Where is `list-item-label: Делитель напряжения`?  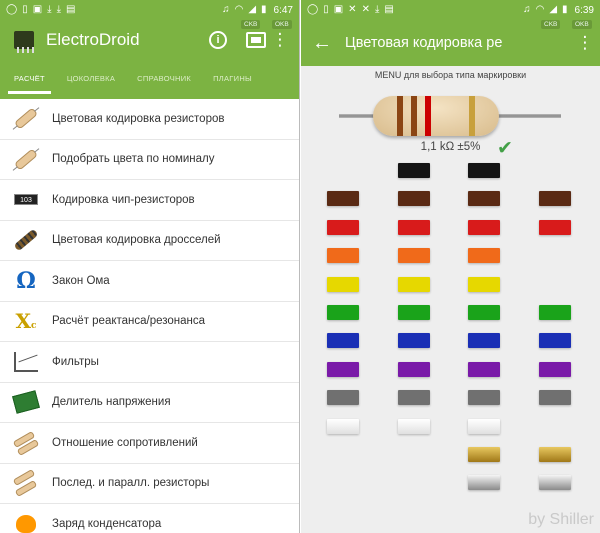
list-item-label: Делитель напряжения is located at coordinates (111, 402).